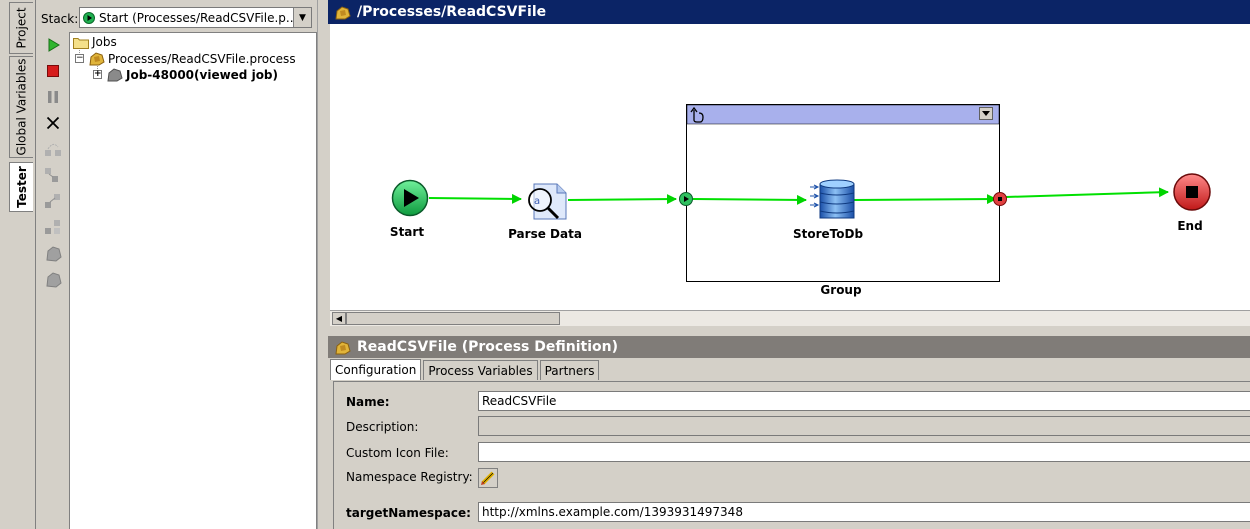 The height and width of the screenshot is (529, 1250). I want to click on tree-label-job: Job-48000(viewed job), so click(202, 74).